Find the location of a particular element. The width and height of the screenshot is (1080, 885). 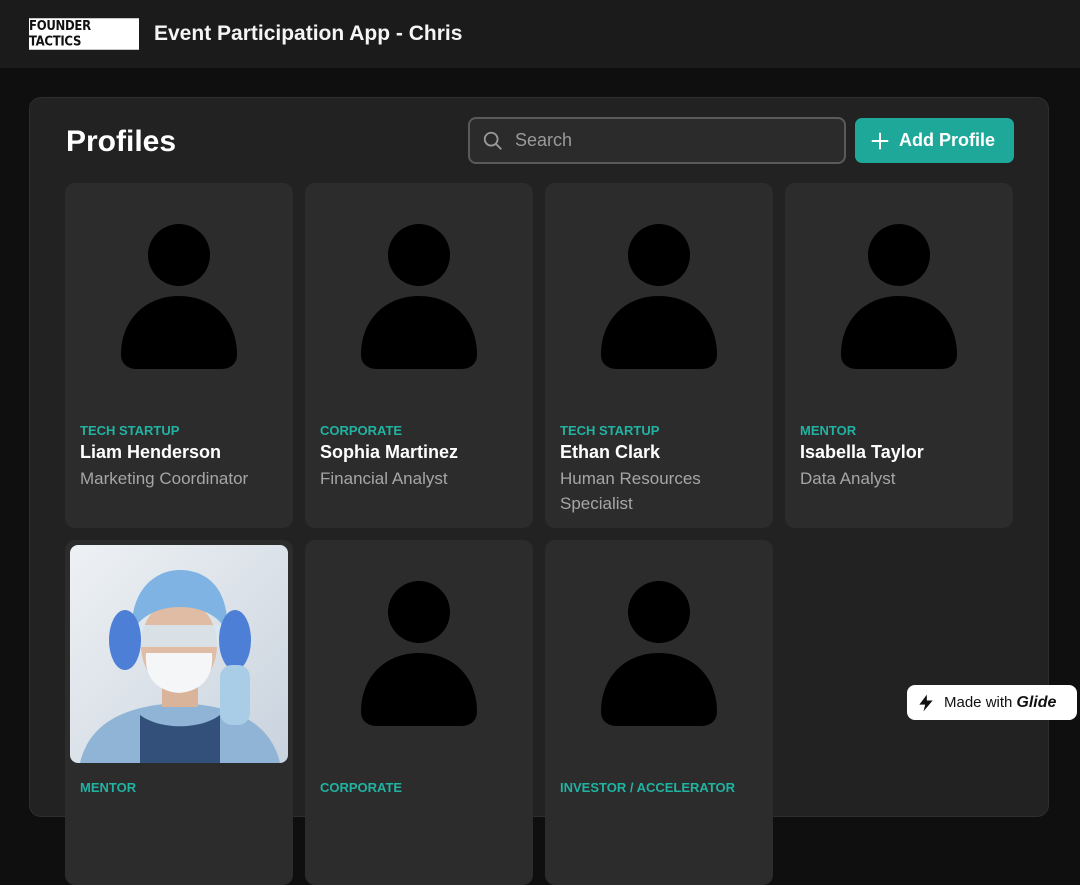

plus-icon is located at coordinates (880, 140).